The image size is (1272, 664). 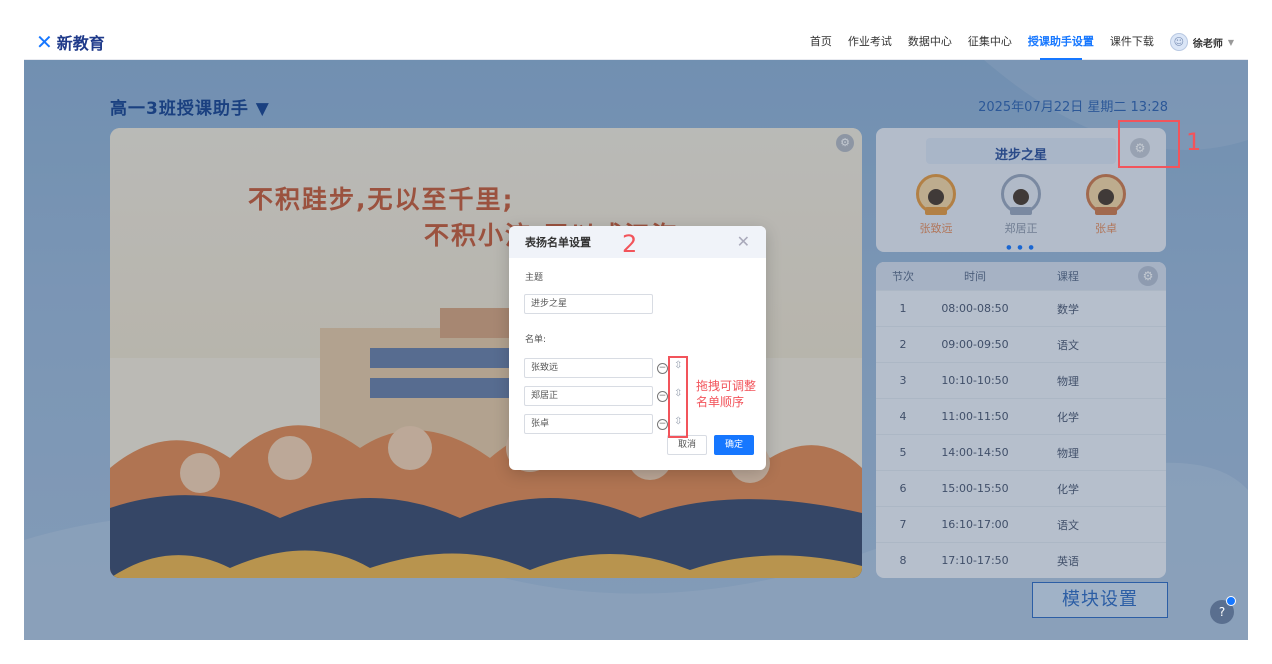 What do you see at coordinates (743, 241) in the screenshot?
I see `close-icon: ✕` at bounding box center [743, 241].